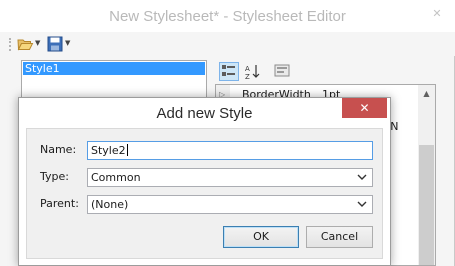 This screenshot has height=266, width=455. I want to click on text-caret, so click(127, 150).